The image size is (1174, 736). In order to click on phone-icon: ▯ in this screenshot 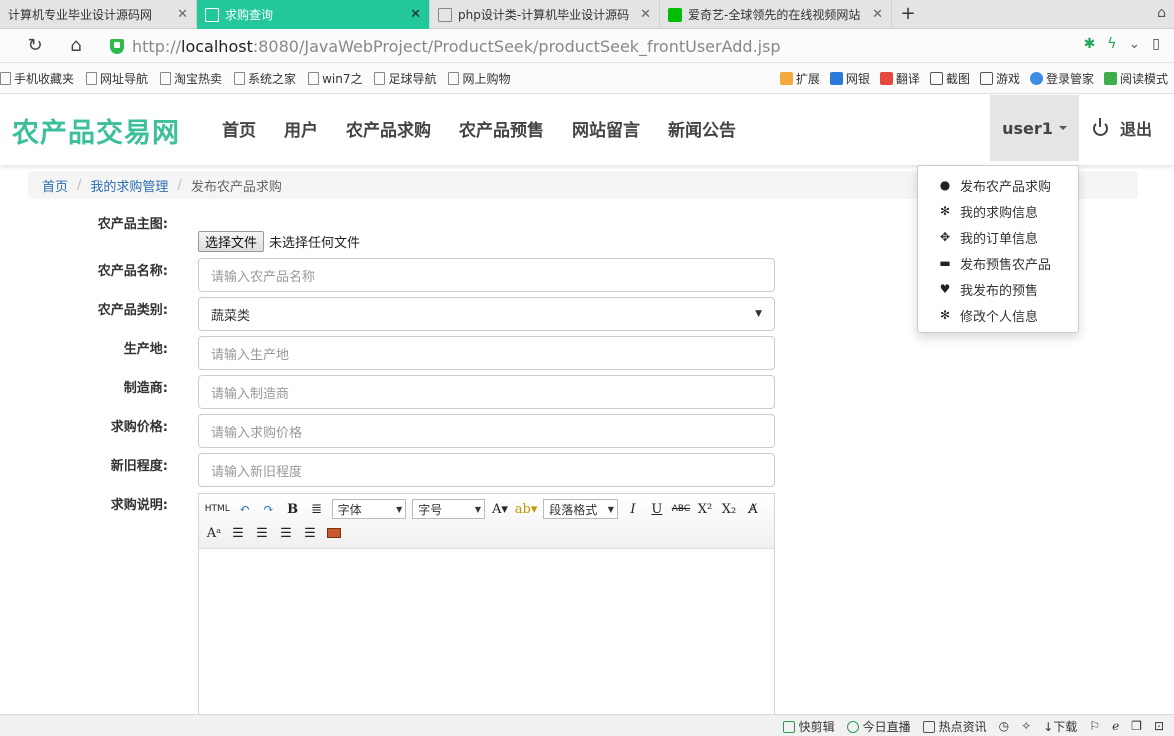, I will do `click(1156, 44)`.